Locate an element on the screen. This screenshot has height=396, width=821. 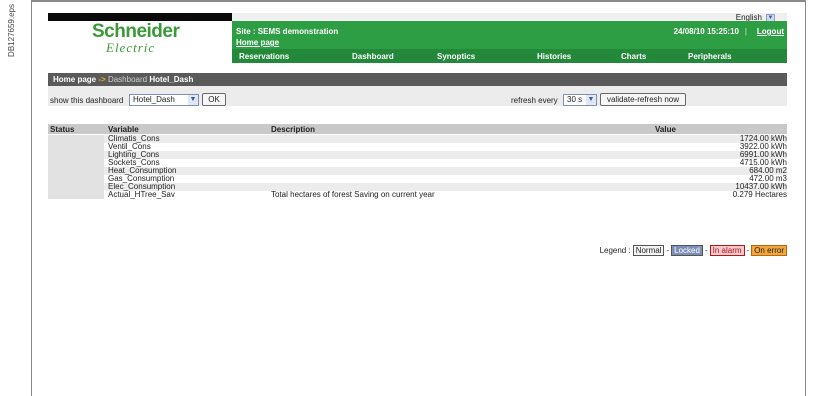
datetime: 24/08/10 15:25:10 is located at coordinates (706, 31).